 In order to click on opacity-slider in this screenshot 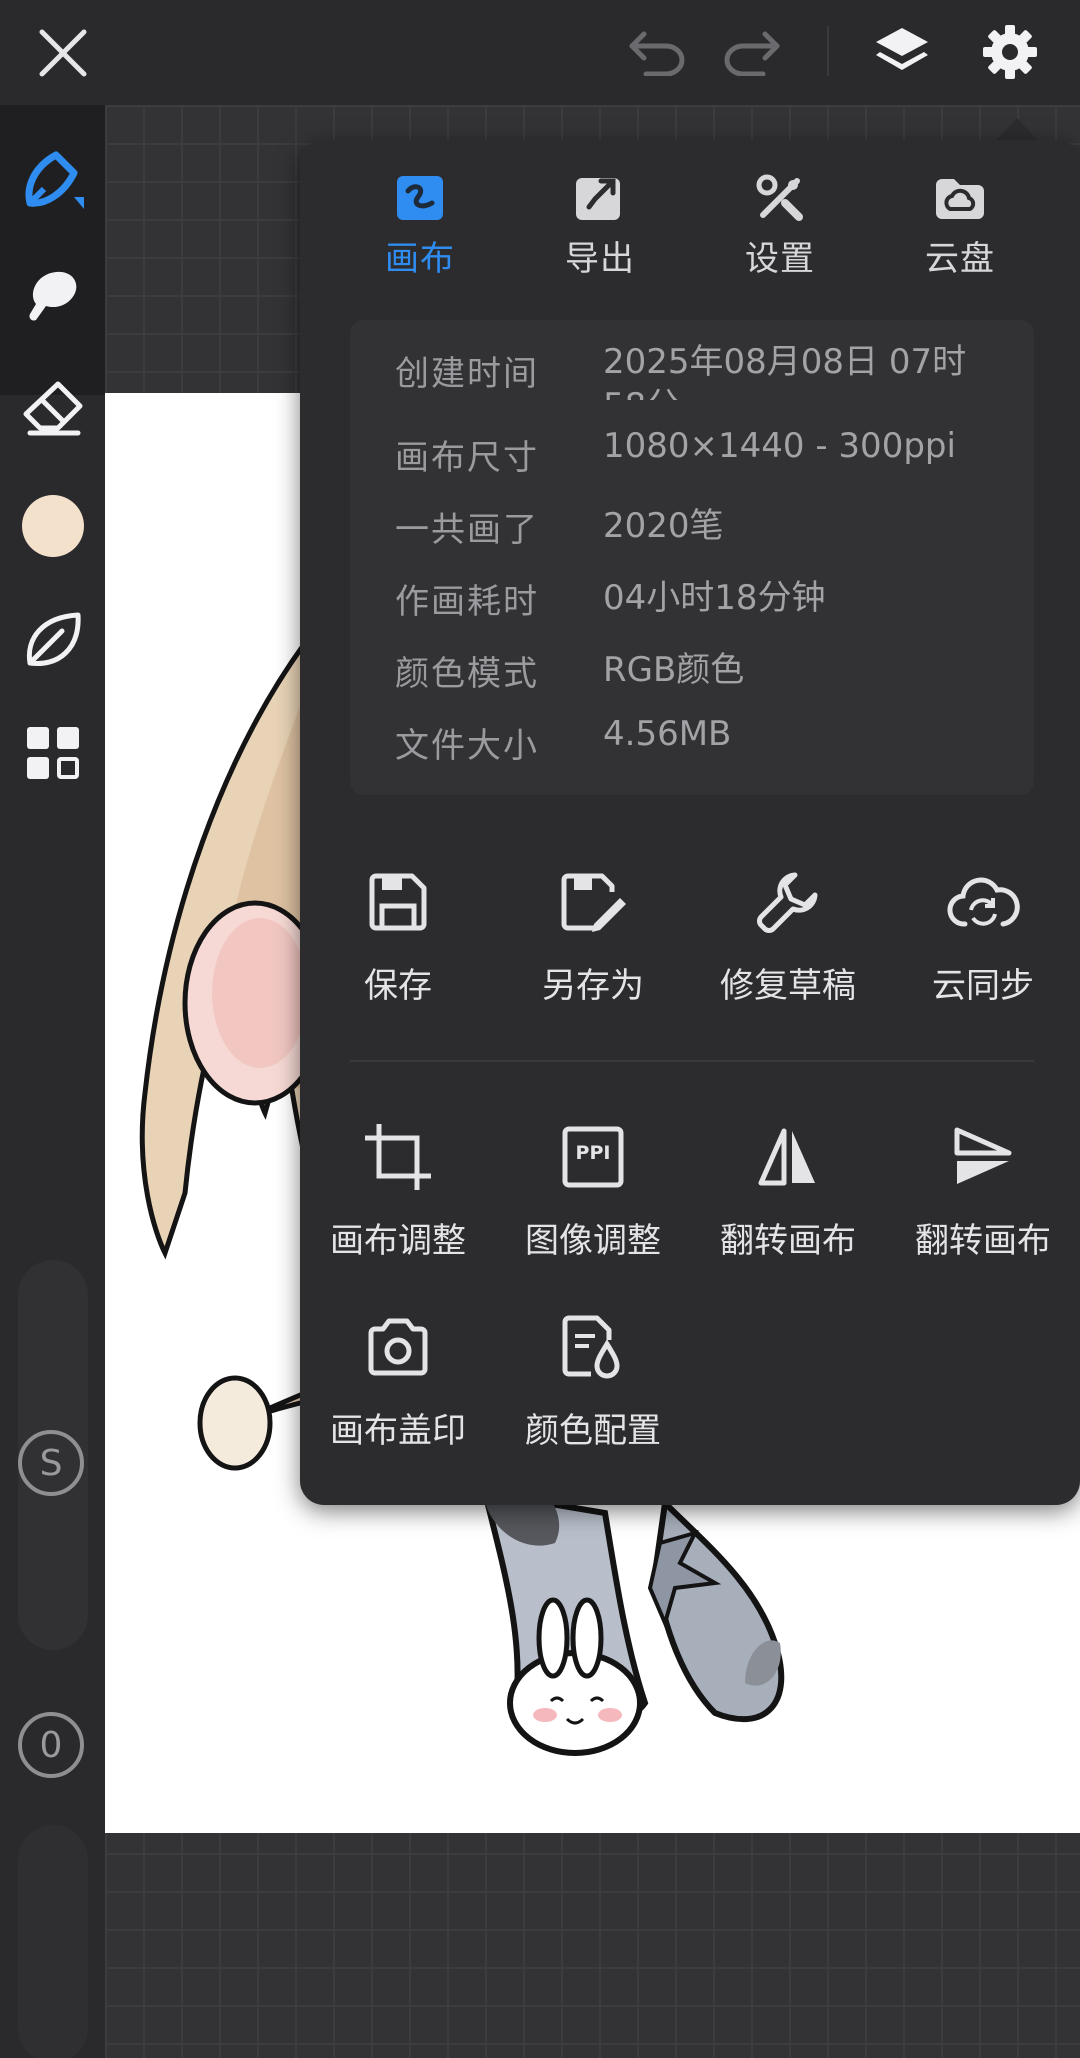, I will do `click(53, 1941)`.